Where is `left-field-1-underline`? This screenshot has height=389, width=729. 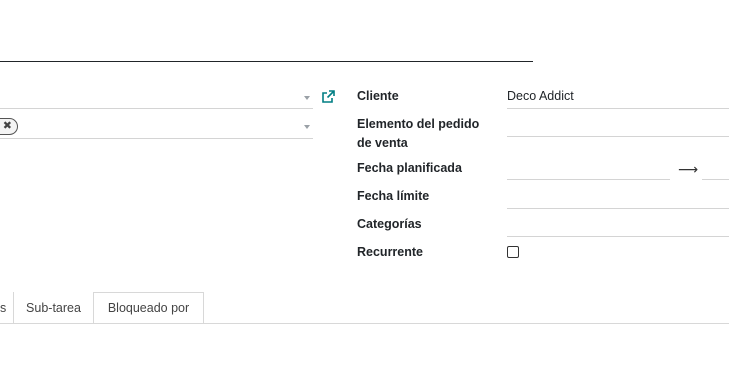 left-field-1-underline is located at coordinates (156, 108).